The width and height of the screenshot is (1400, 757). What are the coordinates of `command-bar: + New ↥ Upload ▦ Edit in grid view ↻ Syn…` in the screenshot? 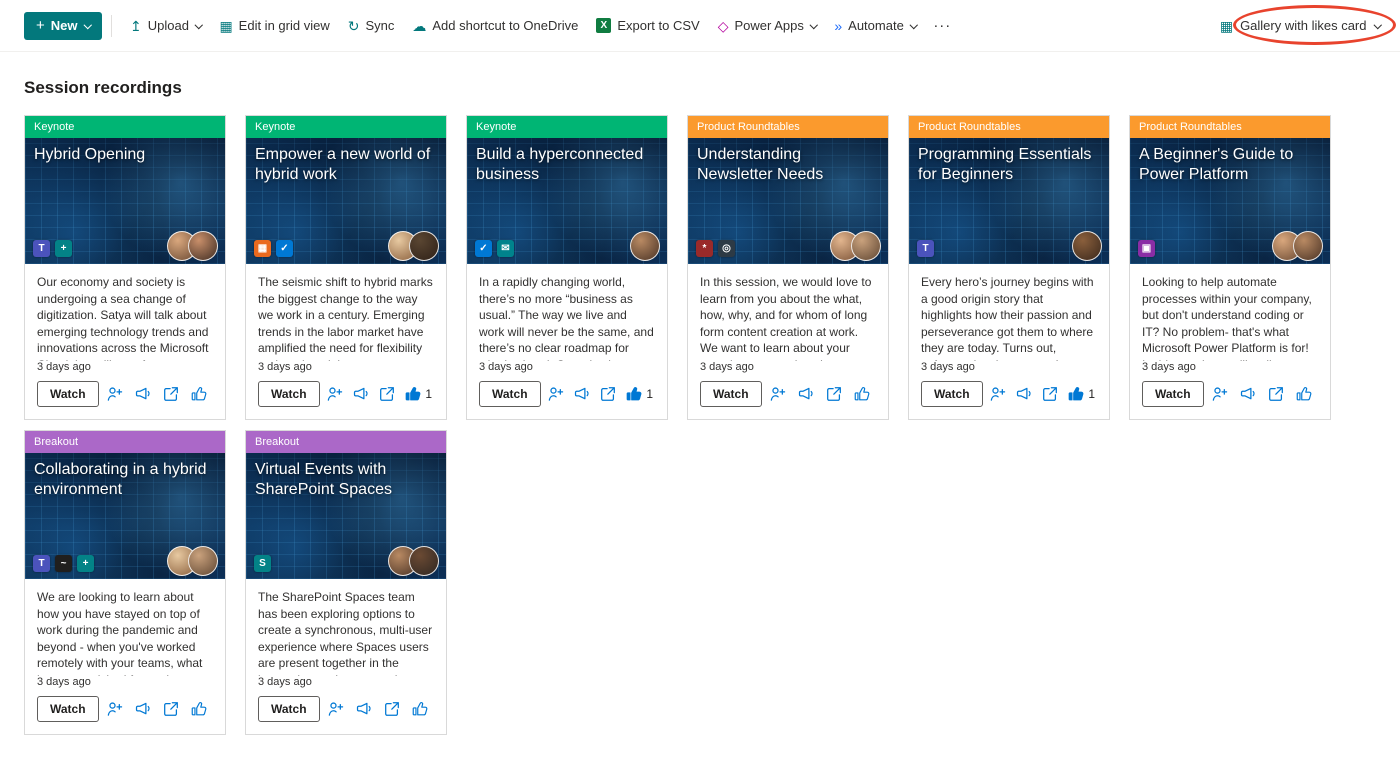 It's located at (700, 26).